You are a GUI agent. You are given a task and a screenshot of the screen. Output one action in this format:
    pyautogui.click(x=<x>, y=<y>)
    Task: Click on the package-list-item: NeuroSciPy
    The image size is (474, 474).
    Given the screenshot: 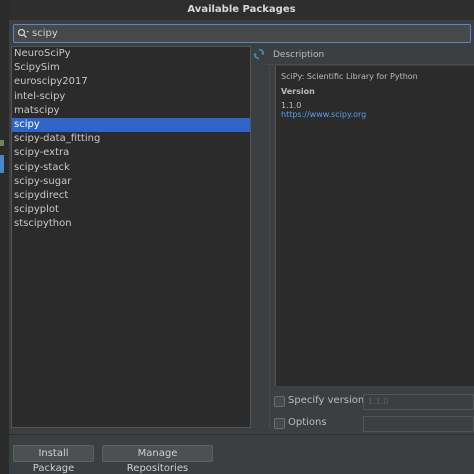 What is the action you would take?
    pyautogui.click(x=131, y=54)
    